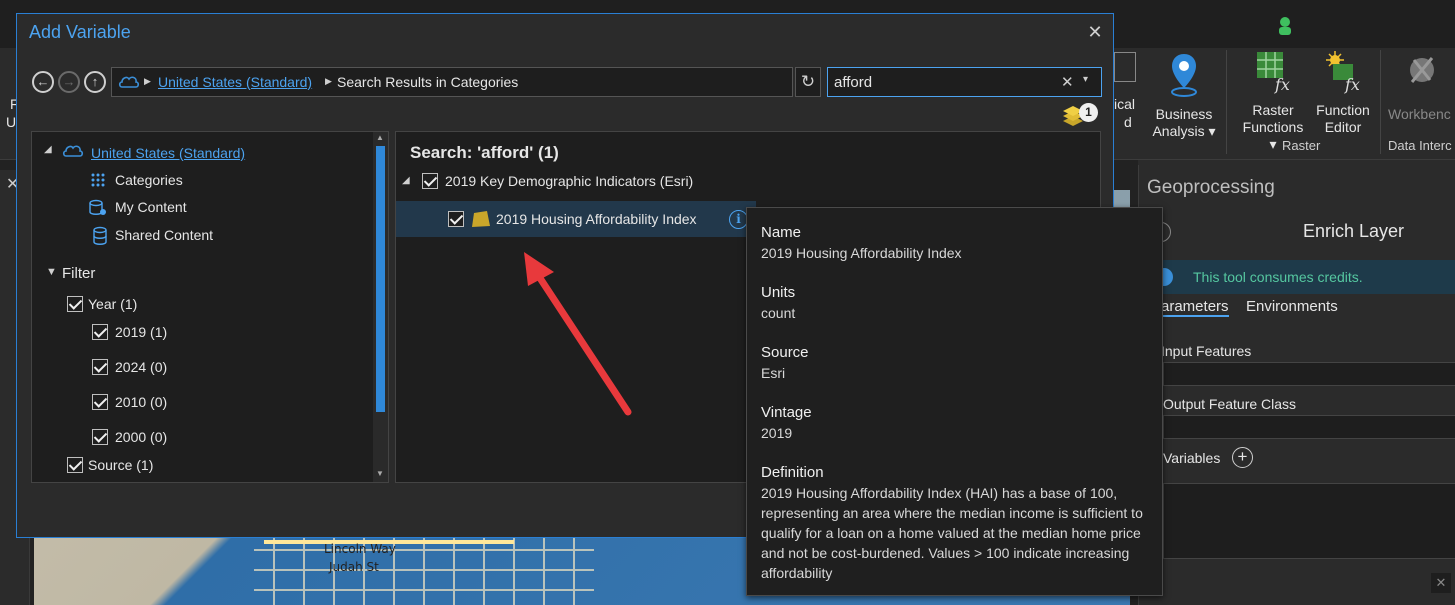 This screenshot has height=605, width=1455. What do you see at coordinates (100, 402) in the screenshot?
I see `year-2010-checkbox` at bounding box center [100, 402].